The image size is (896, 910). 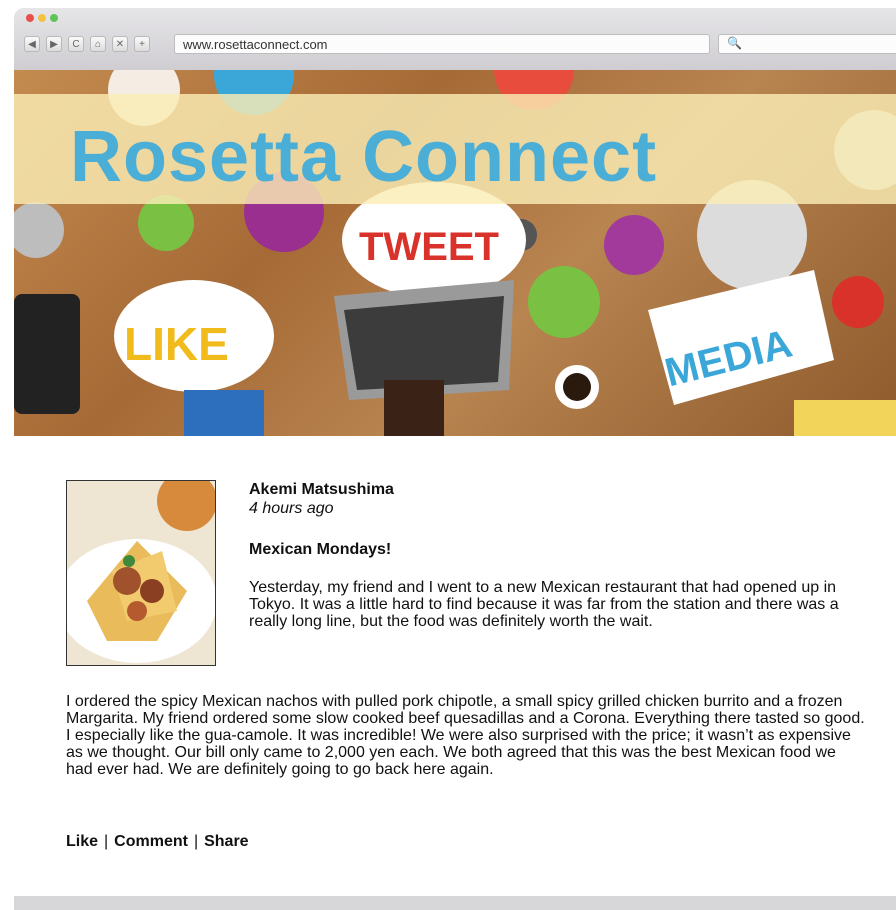 I want to click on reload-icon: C, so click(x=76, y=44).